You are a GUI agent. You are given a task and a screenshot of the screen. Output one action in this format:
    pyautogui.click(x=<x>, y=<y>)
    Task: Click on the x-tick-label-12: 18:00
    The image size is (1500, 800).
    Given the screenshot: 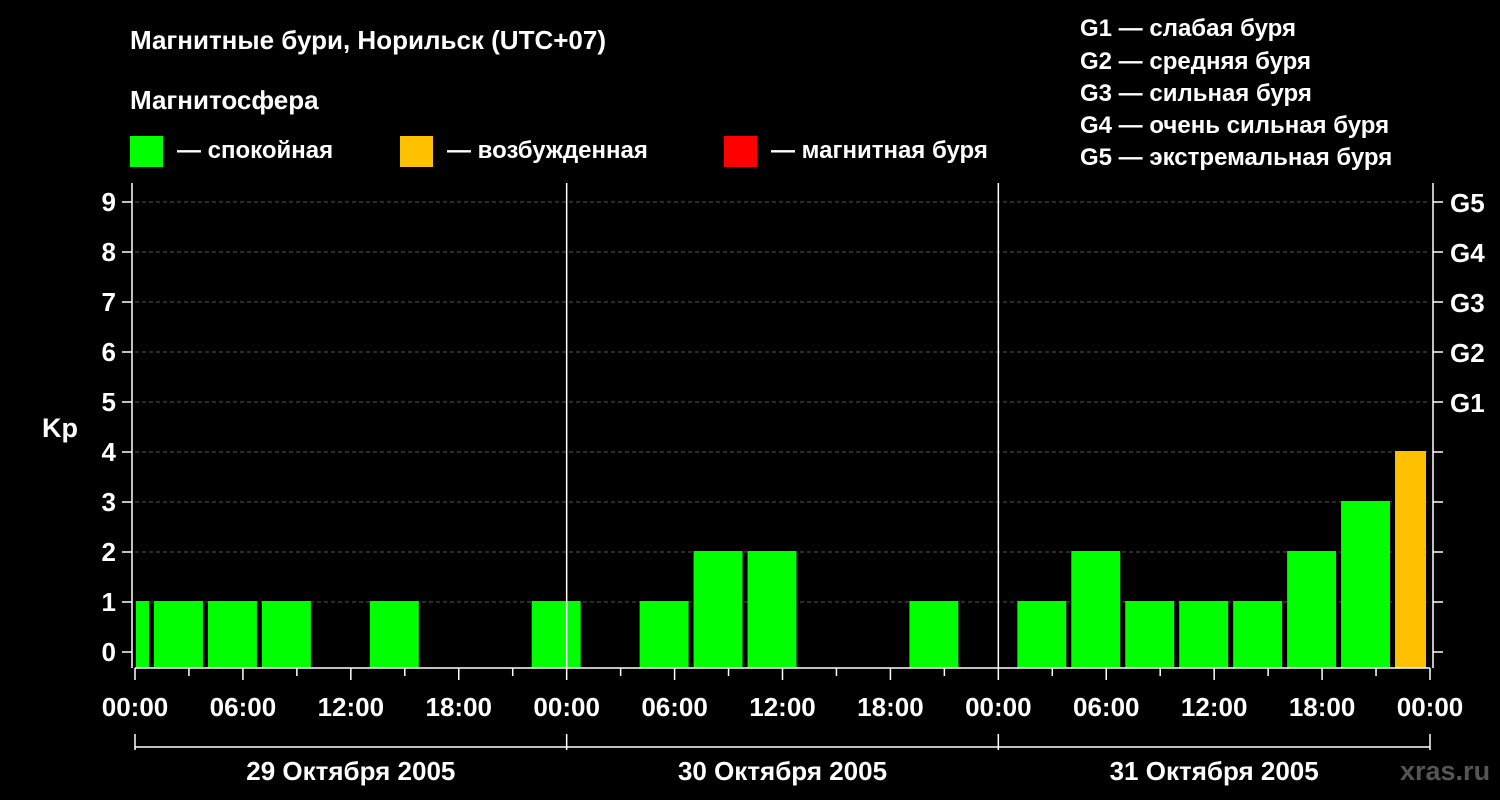 What is the action you would take?
    pyautogui.click(x=1322, y=707)
    